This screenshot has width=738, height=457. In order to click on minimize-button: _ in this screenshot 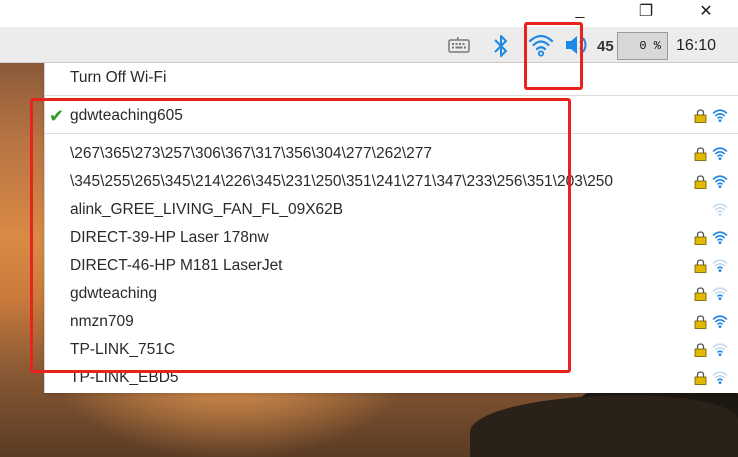, I will do `click(580, 11)`.